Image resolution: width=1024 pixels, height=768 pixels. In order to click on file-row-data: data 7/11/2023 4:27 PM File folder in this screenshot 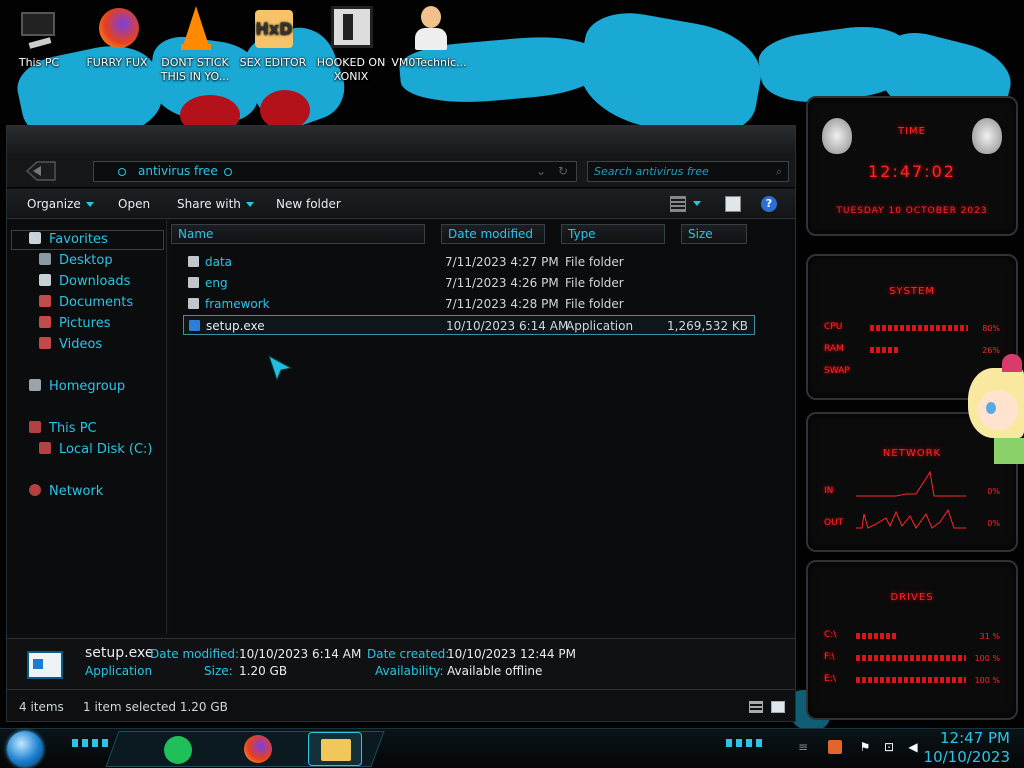, I will do `click(469, 262)`.